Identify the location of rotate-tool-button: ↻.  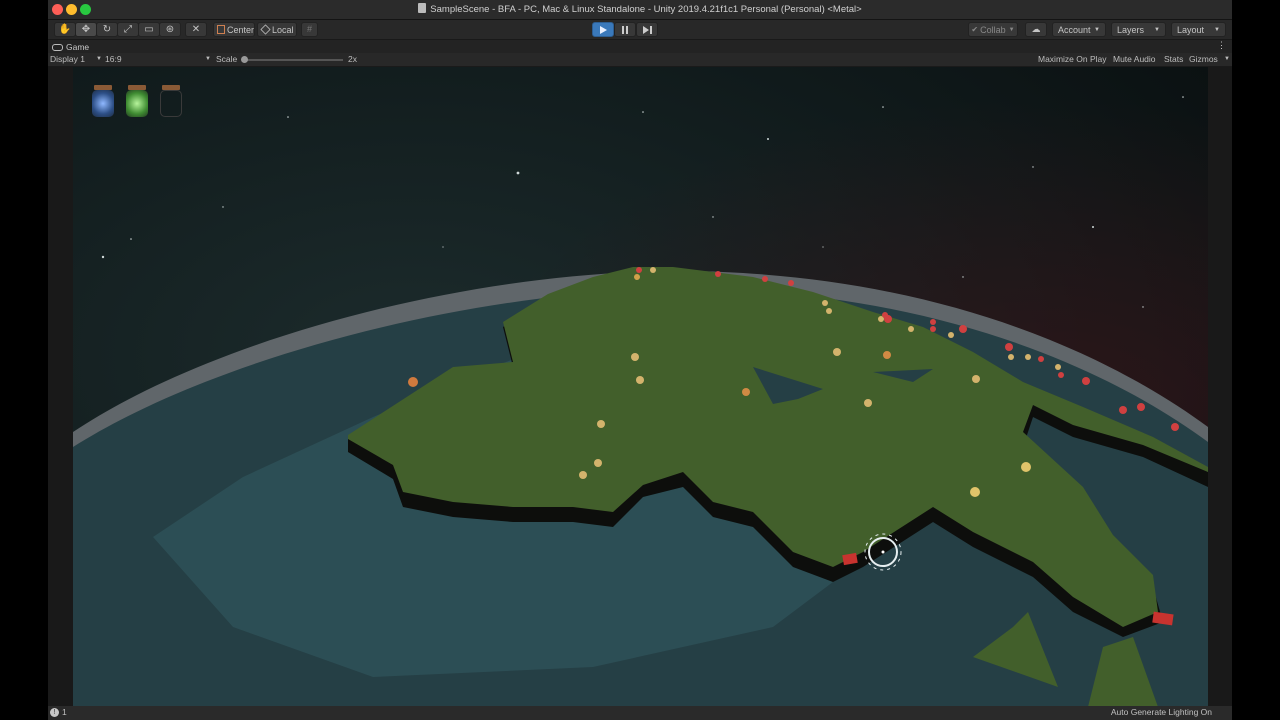
(107, 29).